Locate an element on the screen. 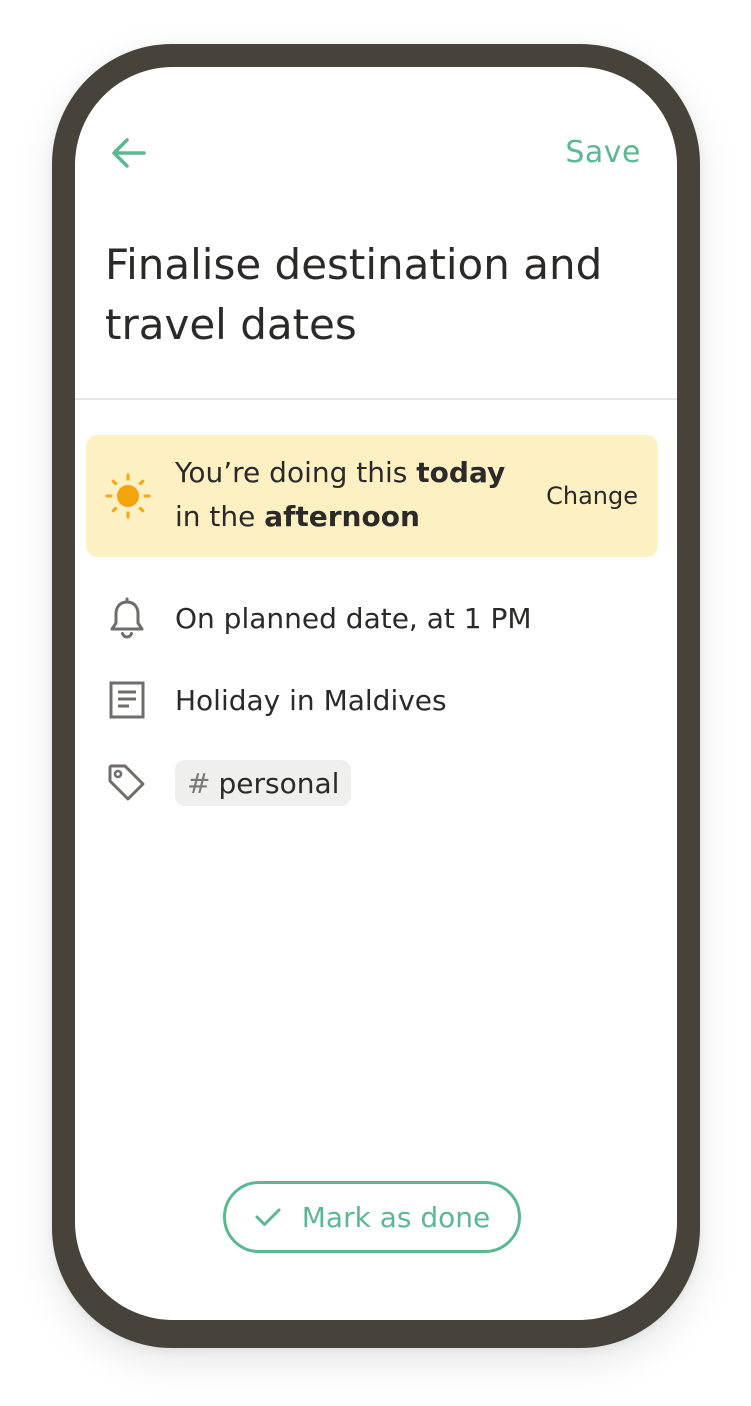 Image resolution: width=751 pixels, height=1406 pixels. tag-icon is located at coordinates (127, 783).